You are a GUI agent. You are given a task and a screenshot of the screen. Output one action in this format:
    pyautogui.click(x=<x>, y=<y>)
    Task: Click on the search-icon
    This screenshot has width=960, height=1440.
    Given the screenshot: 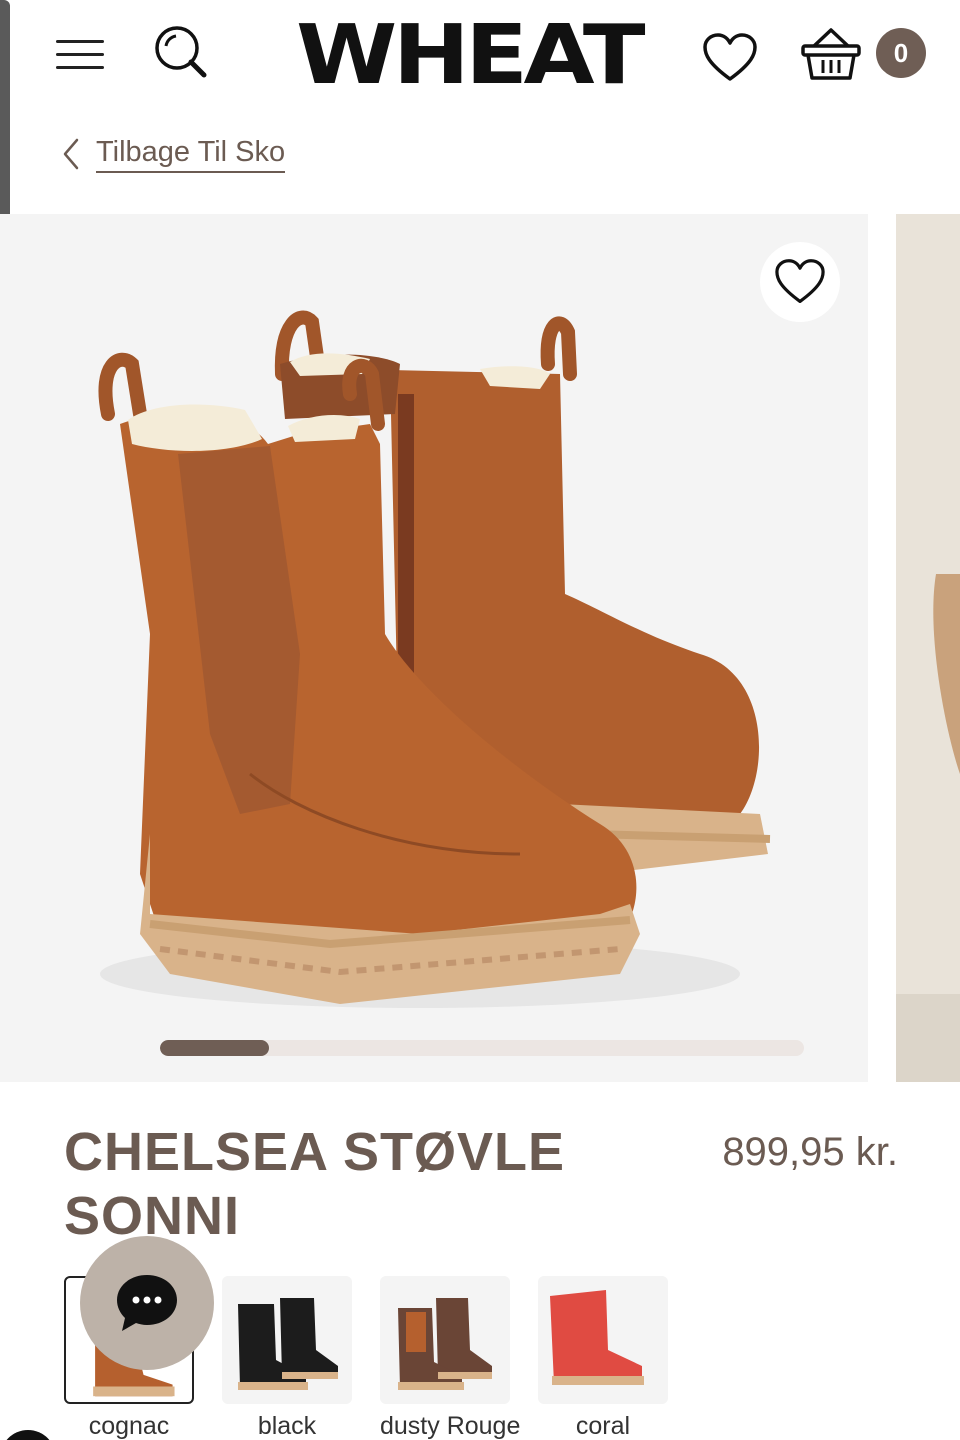 What is the action you would take?
    pyautogui.click(x=182, y=54)
    